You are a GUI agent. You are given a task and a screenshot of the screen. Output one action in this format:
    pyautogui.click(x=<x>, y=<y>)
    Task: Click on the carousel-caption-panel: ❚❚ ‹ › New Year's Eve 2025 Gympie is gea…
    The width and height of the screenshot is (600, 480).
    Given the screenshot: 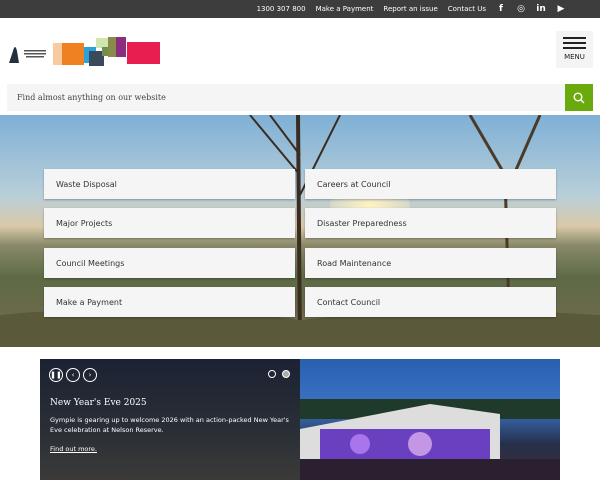 What is the action you would take?
    pyautogui.click(x=170, y=419)
    